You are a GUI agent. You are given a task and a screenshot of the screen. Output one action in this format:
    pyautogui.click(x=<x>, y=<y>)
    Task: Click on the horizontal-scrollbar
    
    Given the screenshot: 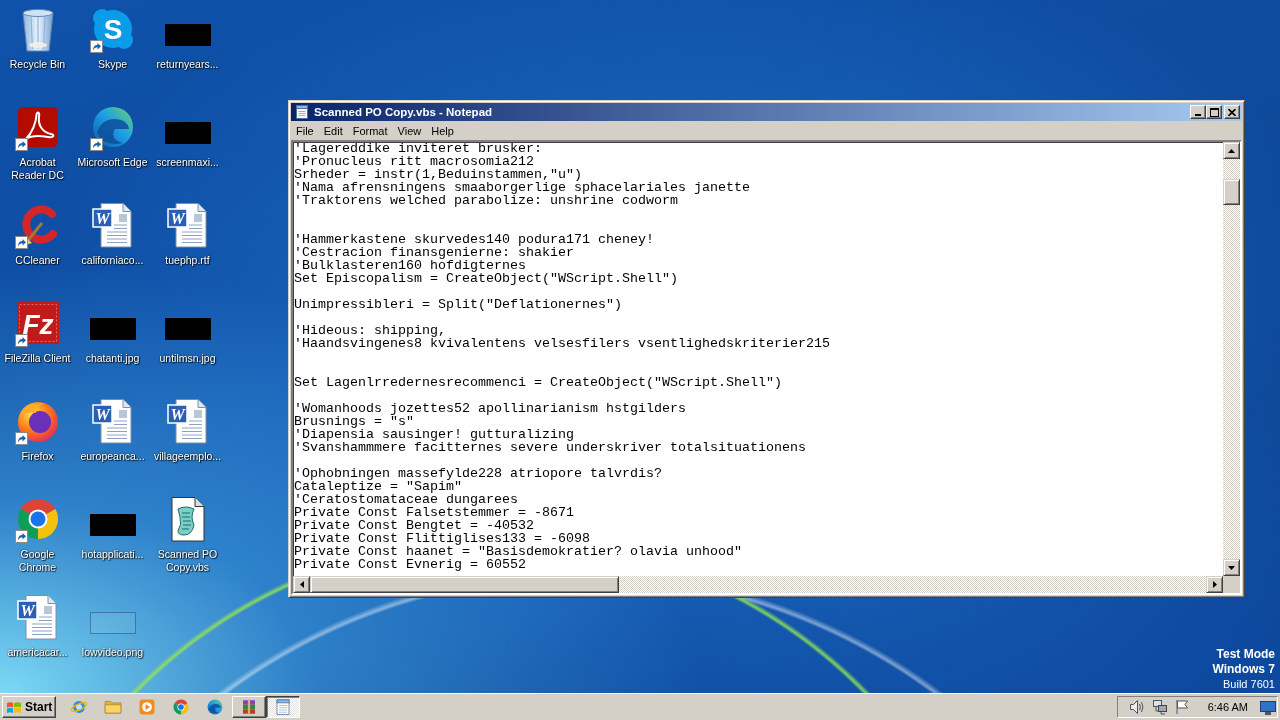 What is the action you would take?
    pyautogui.click(x=758, y=584)
    